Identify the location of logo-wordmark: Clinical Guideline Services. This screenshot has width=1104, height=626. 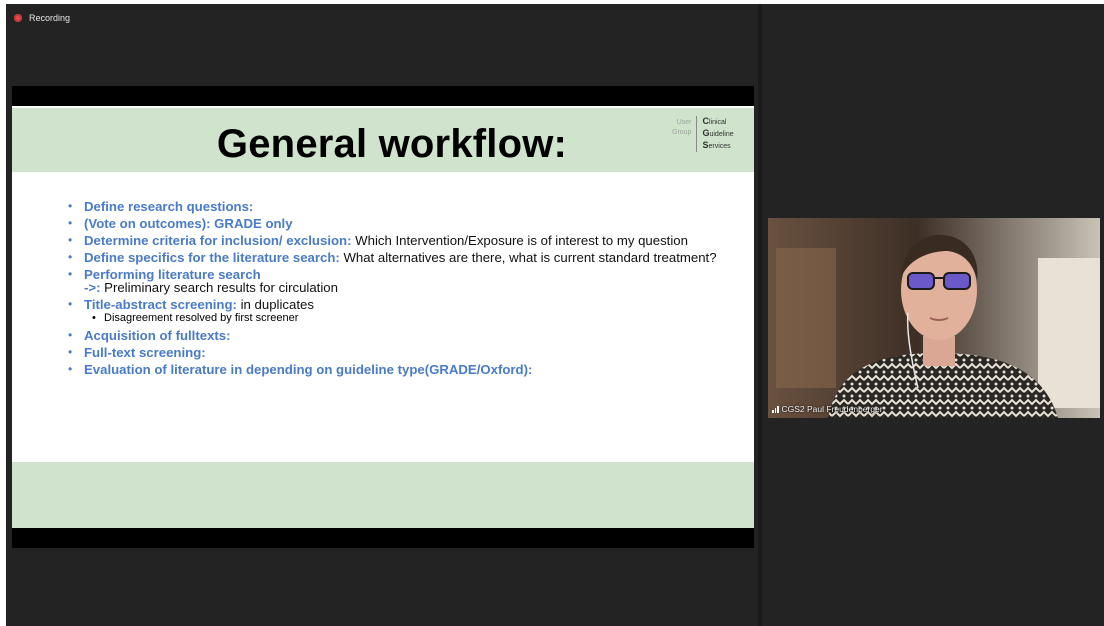
(718, 133).